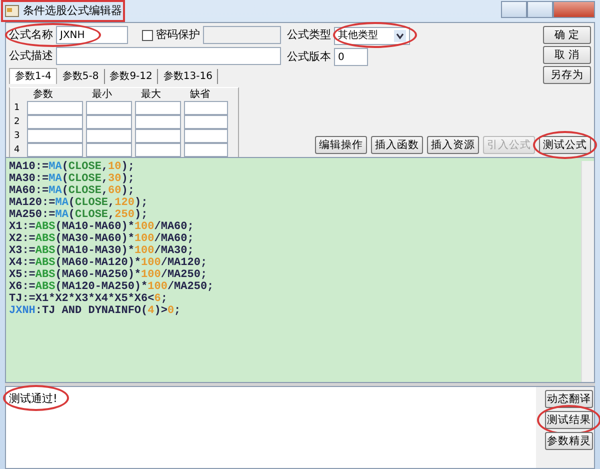  I want to click on column-header: 最大, so click(151, 95).